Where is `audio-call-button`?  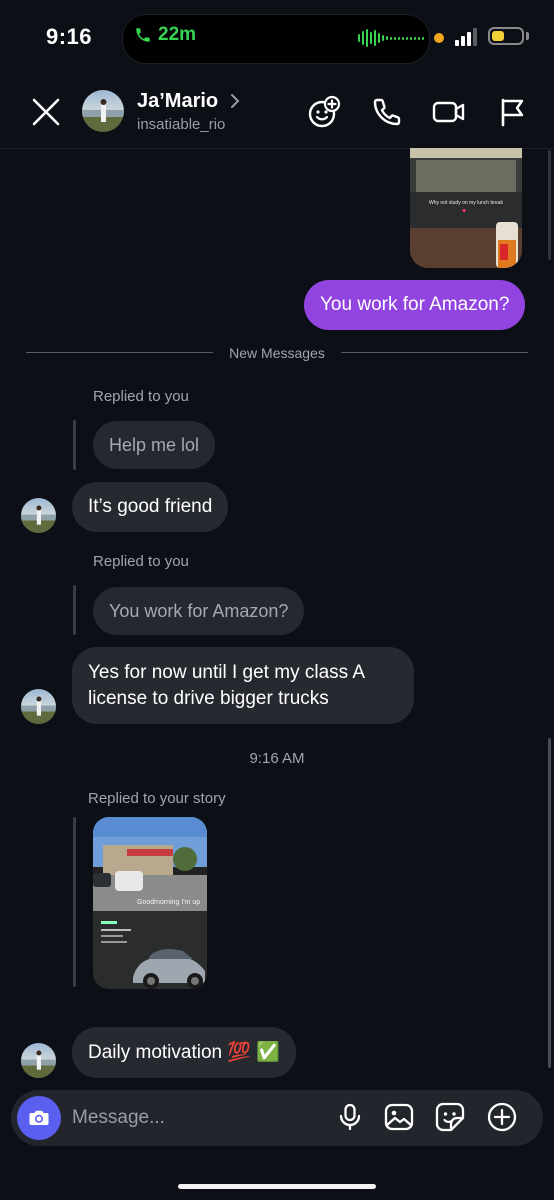
audio-call-button is located at coordinates (387, 112).